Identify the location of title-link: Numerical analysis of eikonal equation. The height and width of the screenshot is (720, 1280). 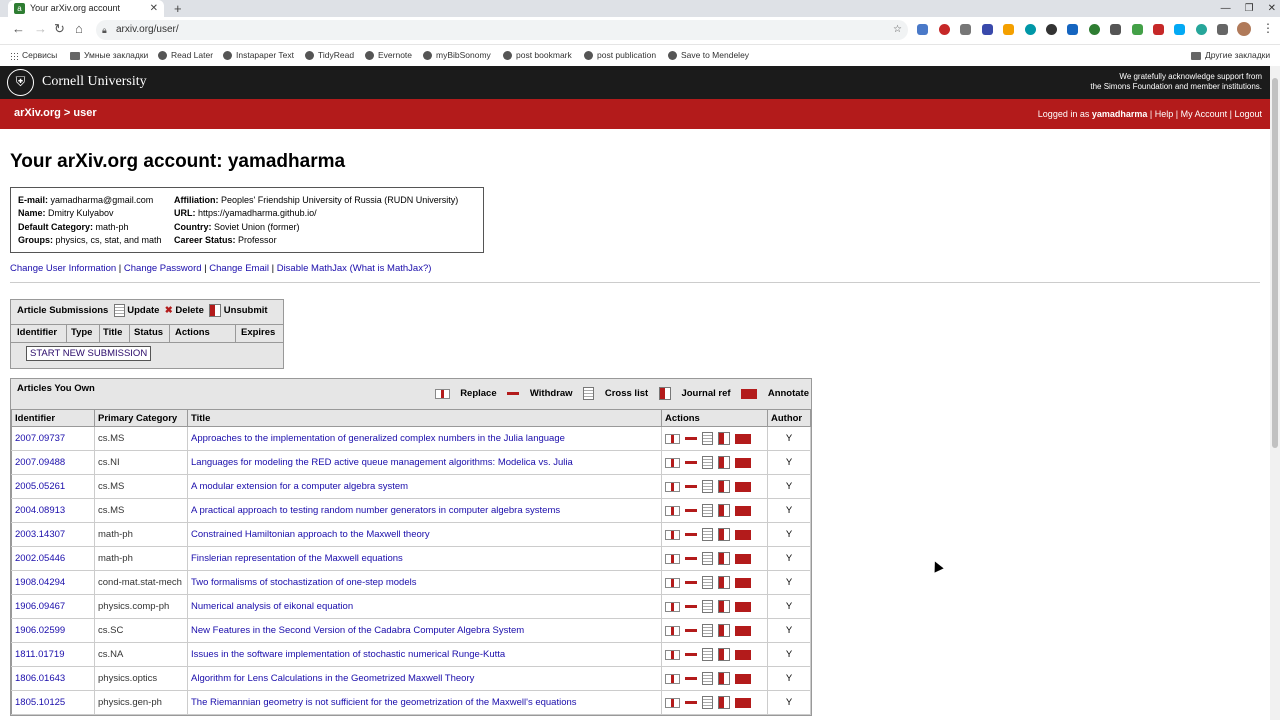
(272, 606).